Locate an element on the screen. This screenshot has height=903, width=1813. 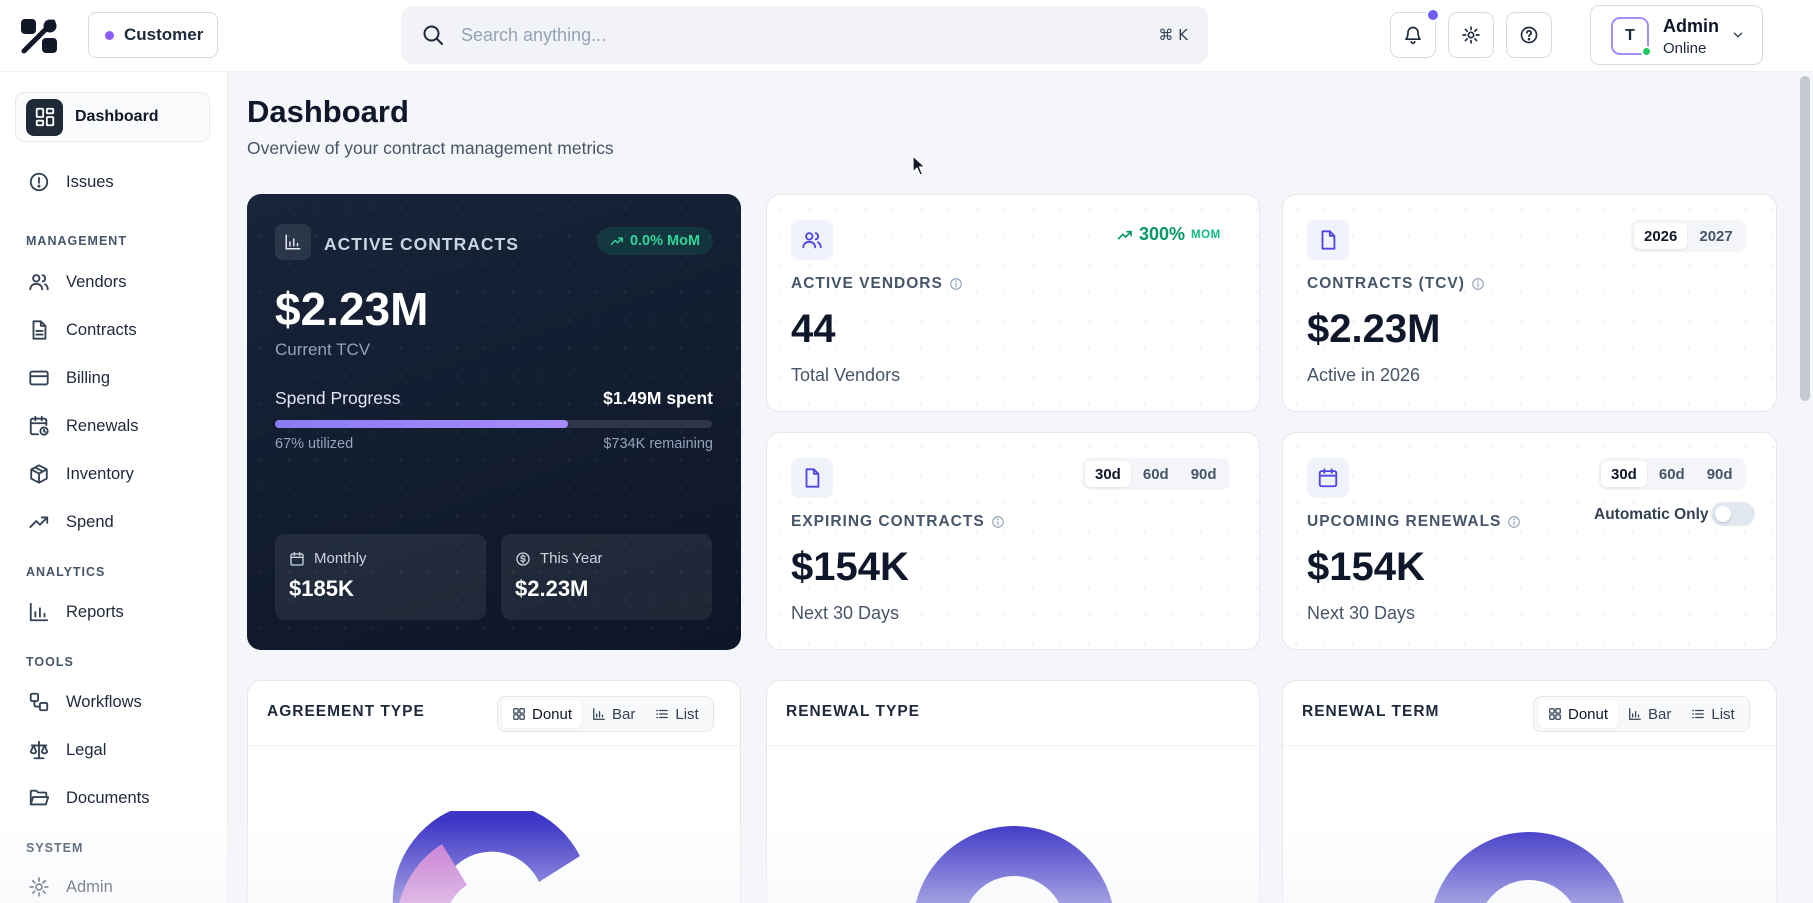
utilized-text: 67% utilized is located at coordinates (314, 444).